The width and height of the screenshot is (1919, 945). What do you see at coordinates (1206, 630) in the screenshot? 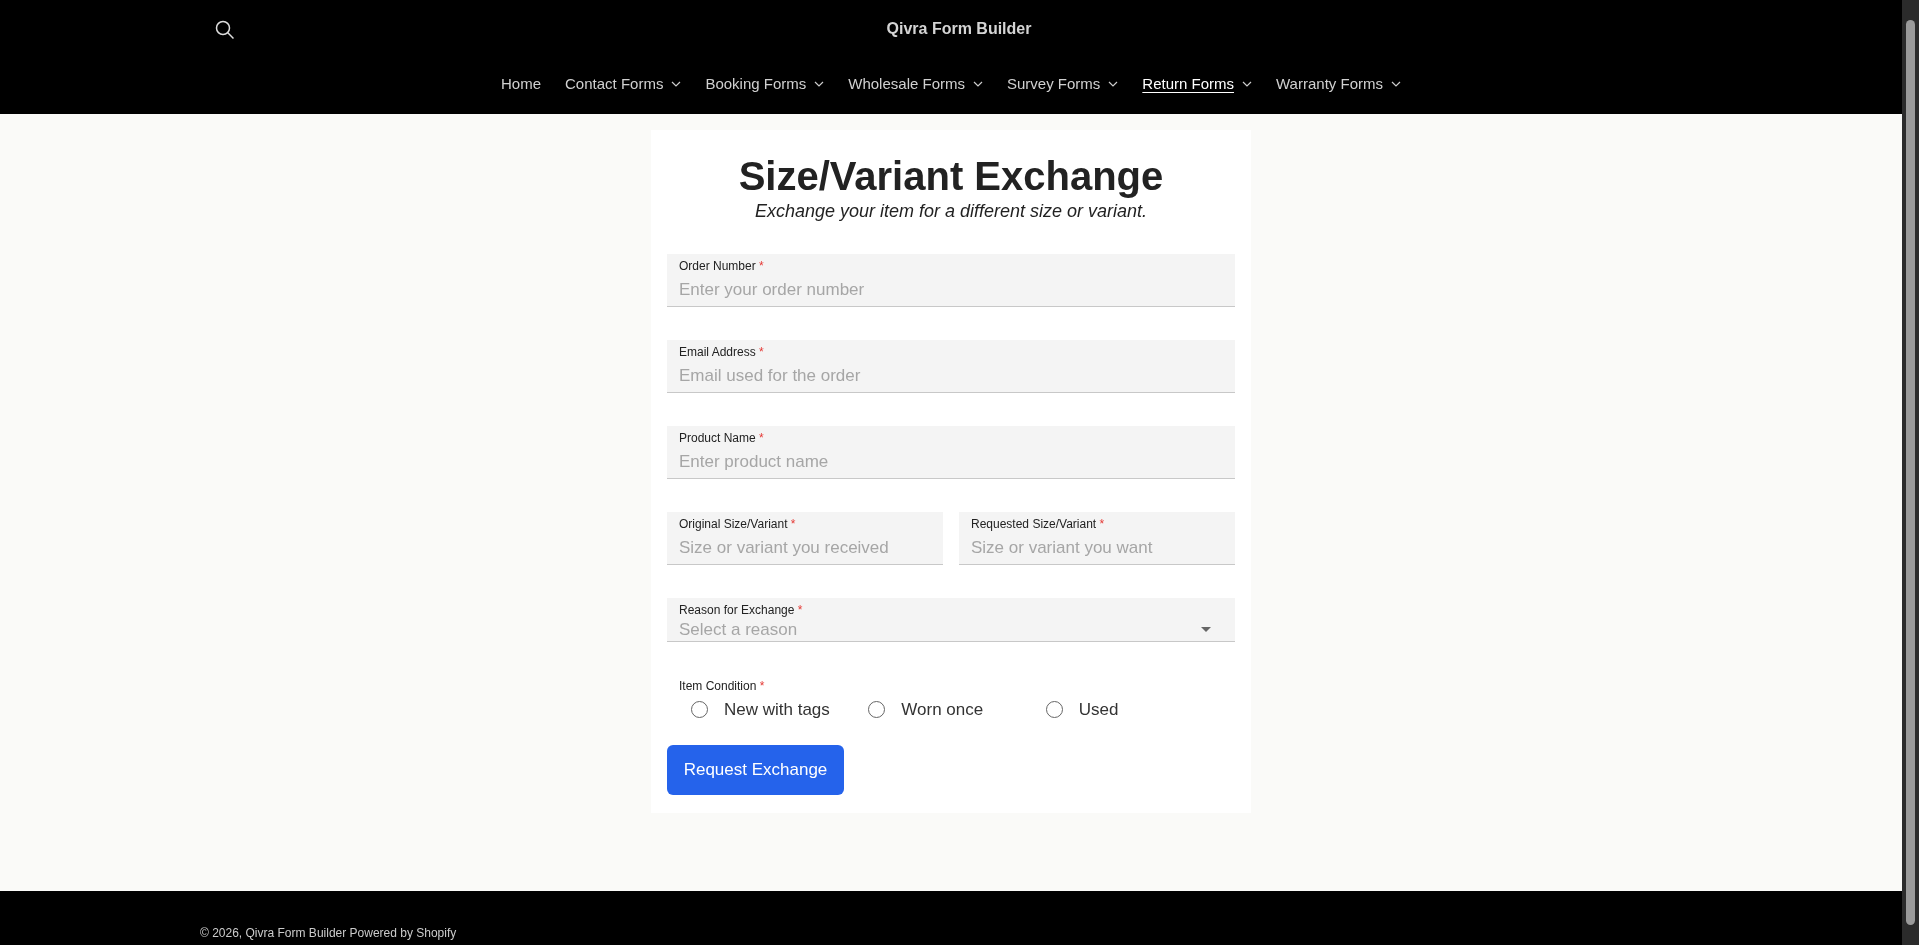
I see `dropdown-caret-icon` at bounding box center [1206, 630].